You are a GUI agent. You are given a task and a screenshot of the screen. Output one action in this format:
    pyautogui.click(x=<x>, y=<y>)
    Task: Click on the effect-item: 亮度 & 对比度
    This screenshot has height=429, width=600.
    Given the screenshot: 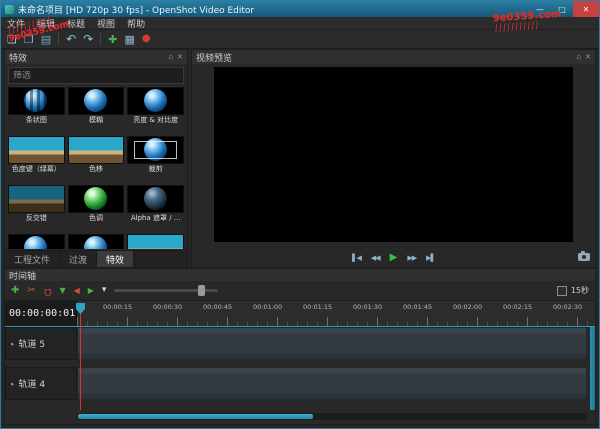 What is the action you would take?
    pyautogui.click(x=155, y=110)
    